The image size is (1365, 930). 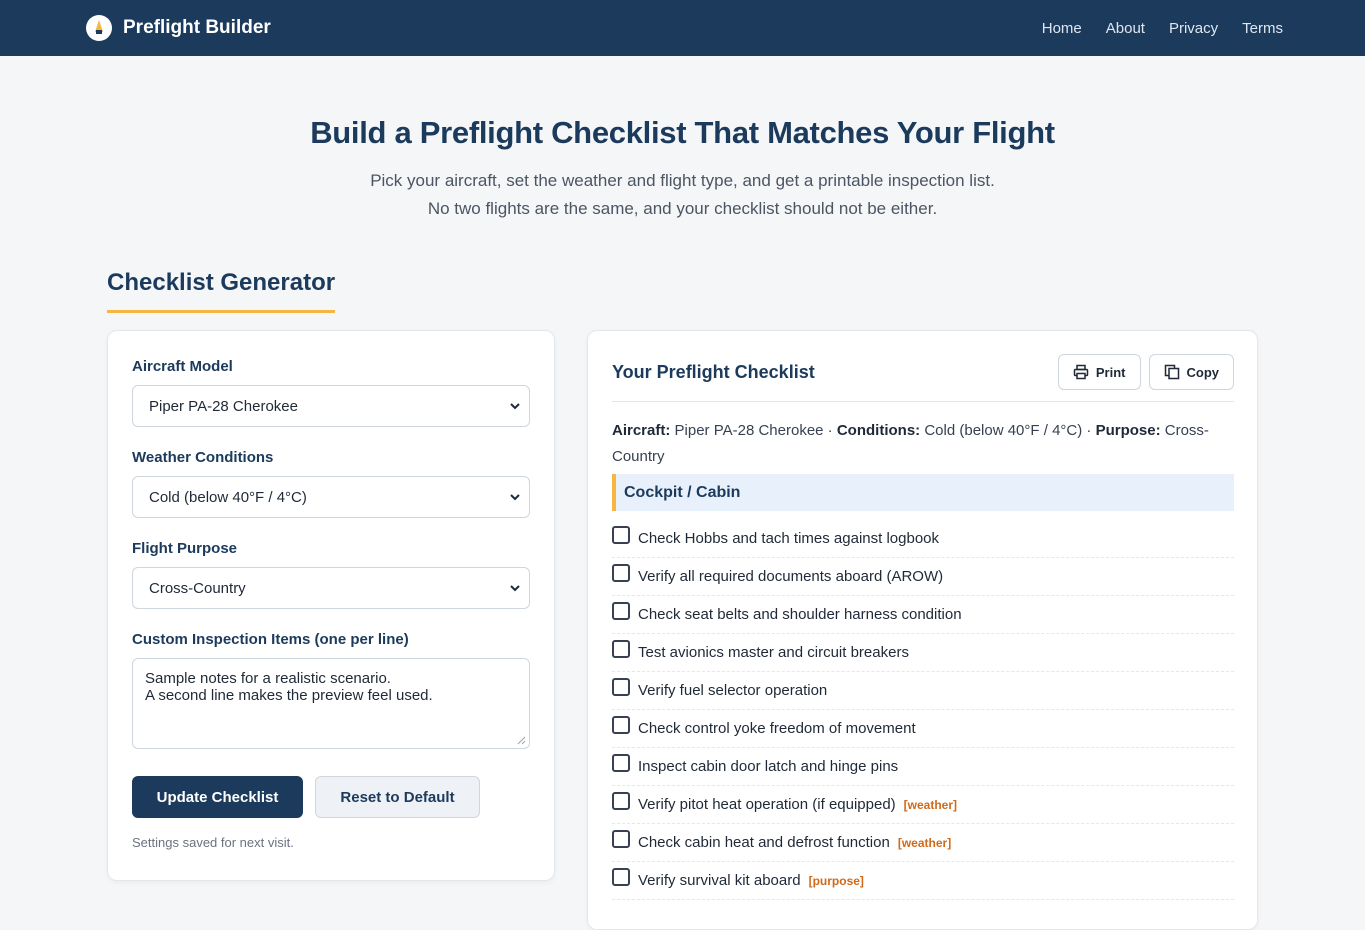 What do you see at coordinates (923, 691) in the screenshot?
I see `checklist-item: Verify fuel selector operation` at bounding box center [923, 691].